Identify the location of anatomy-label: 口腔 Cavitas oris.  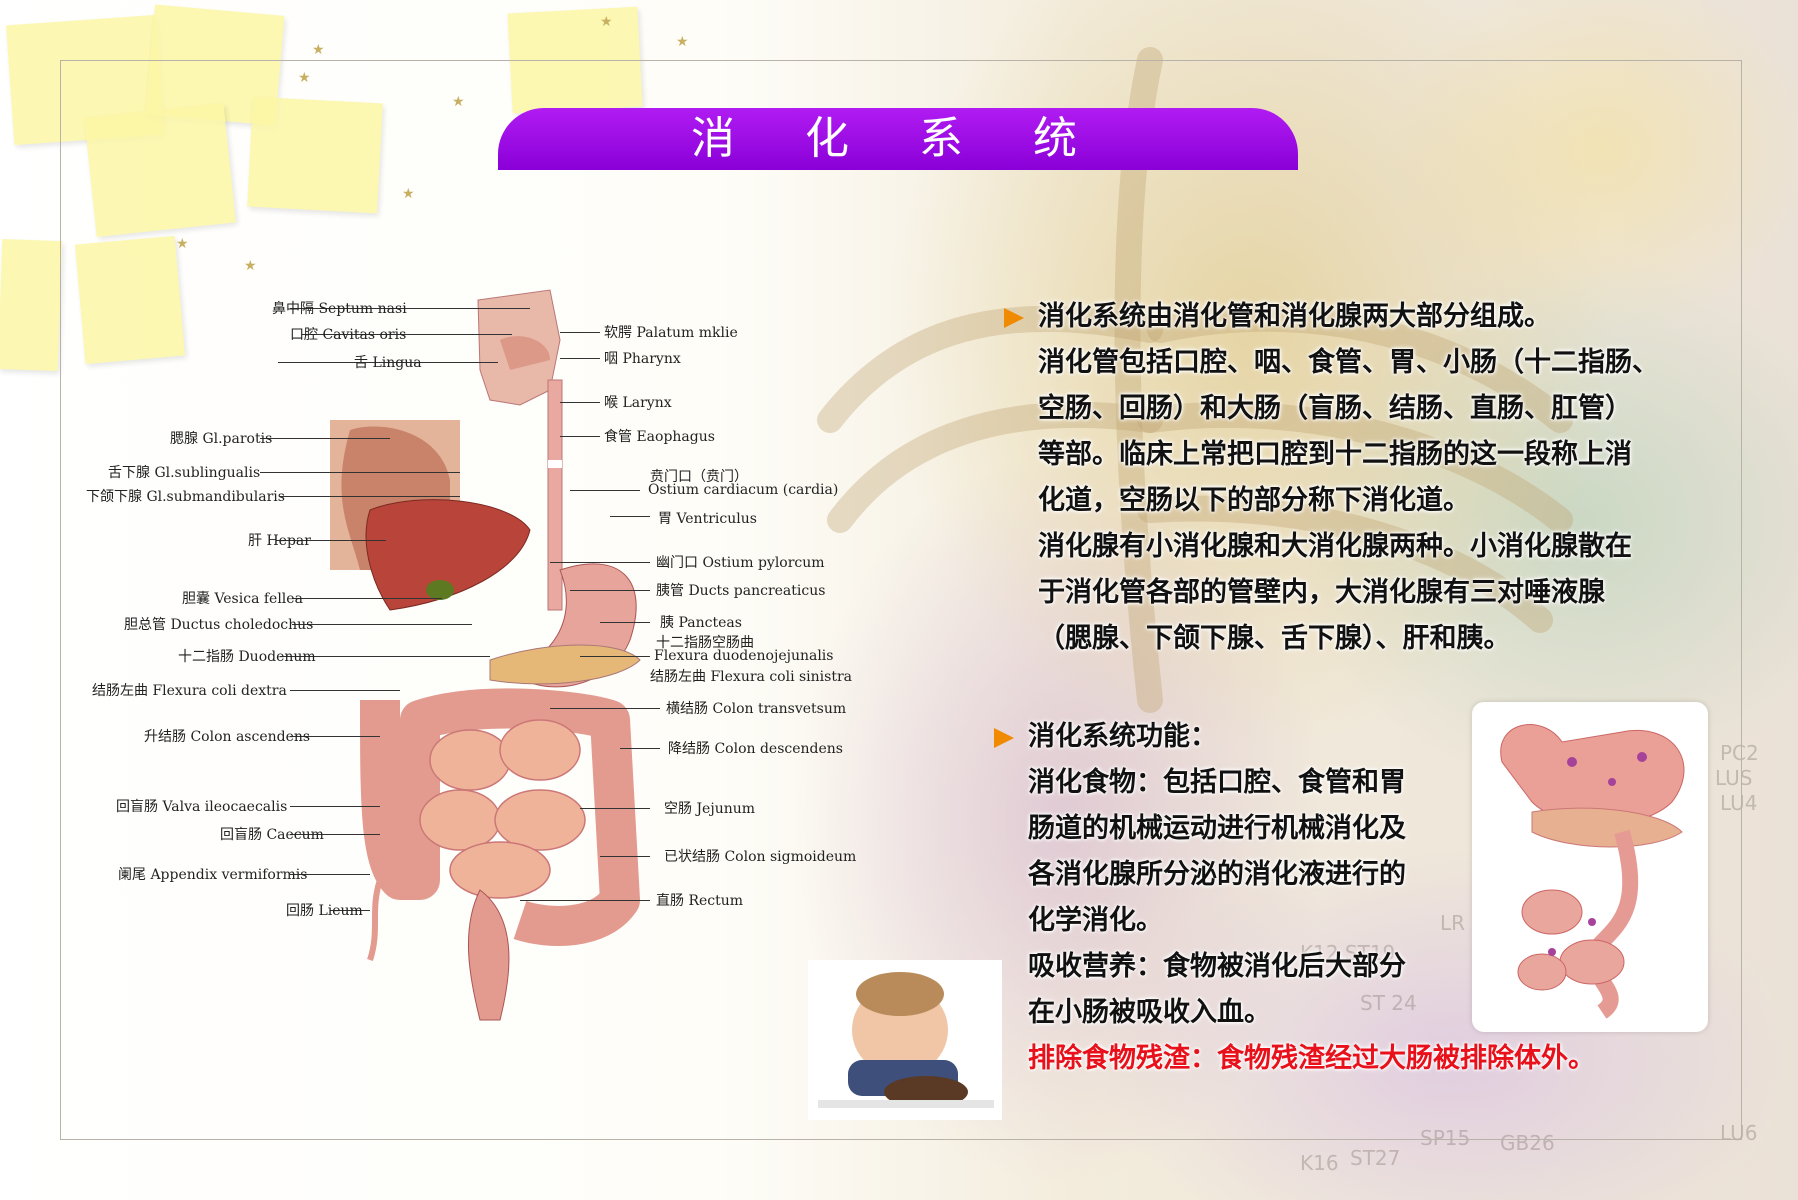
(348, 335).